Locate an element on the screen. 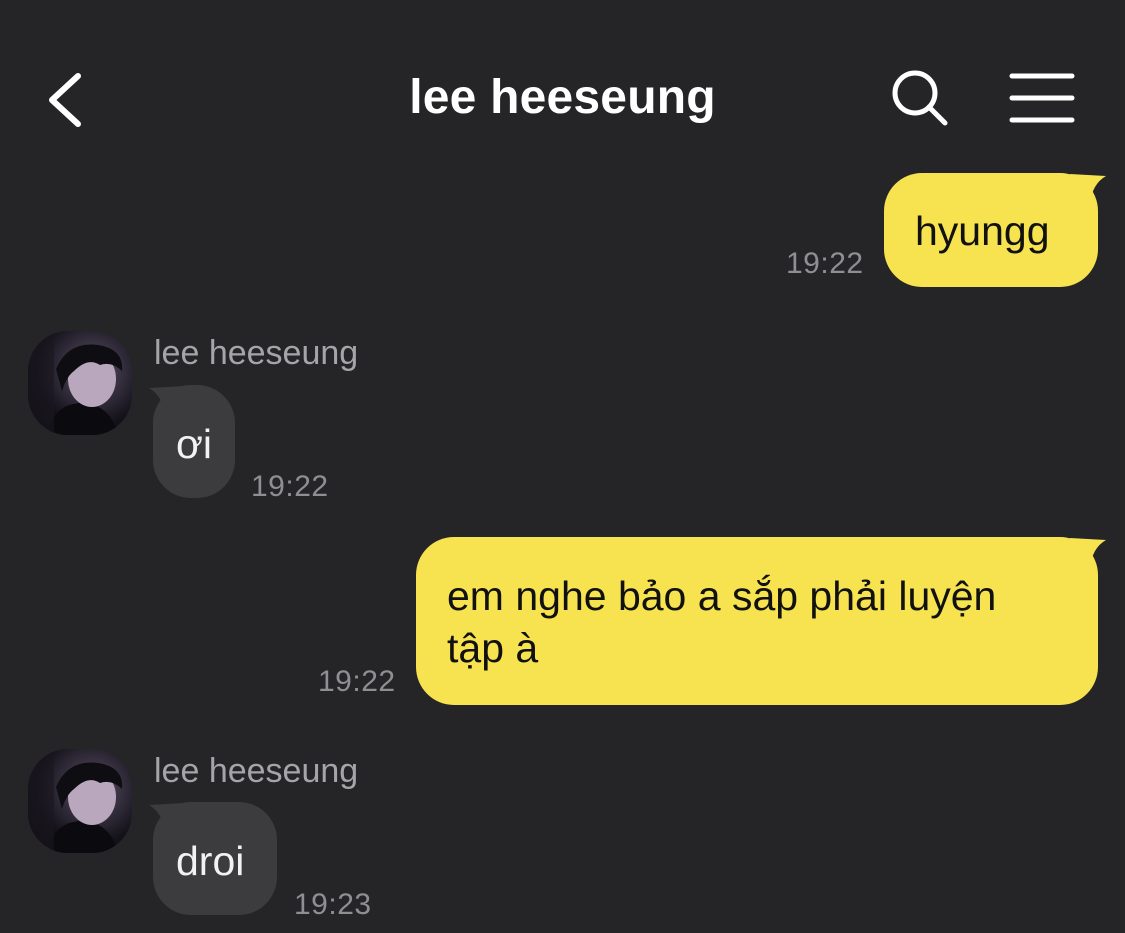 This screenshot has width=1125, height=933. chat-title: lee heeseung is located at coordinates (562, 97).